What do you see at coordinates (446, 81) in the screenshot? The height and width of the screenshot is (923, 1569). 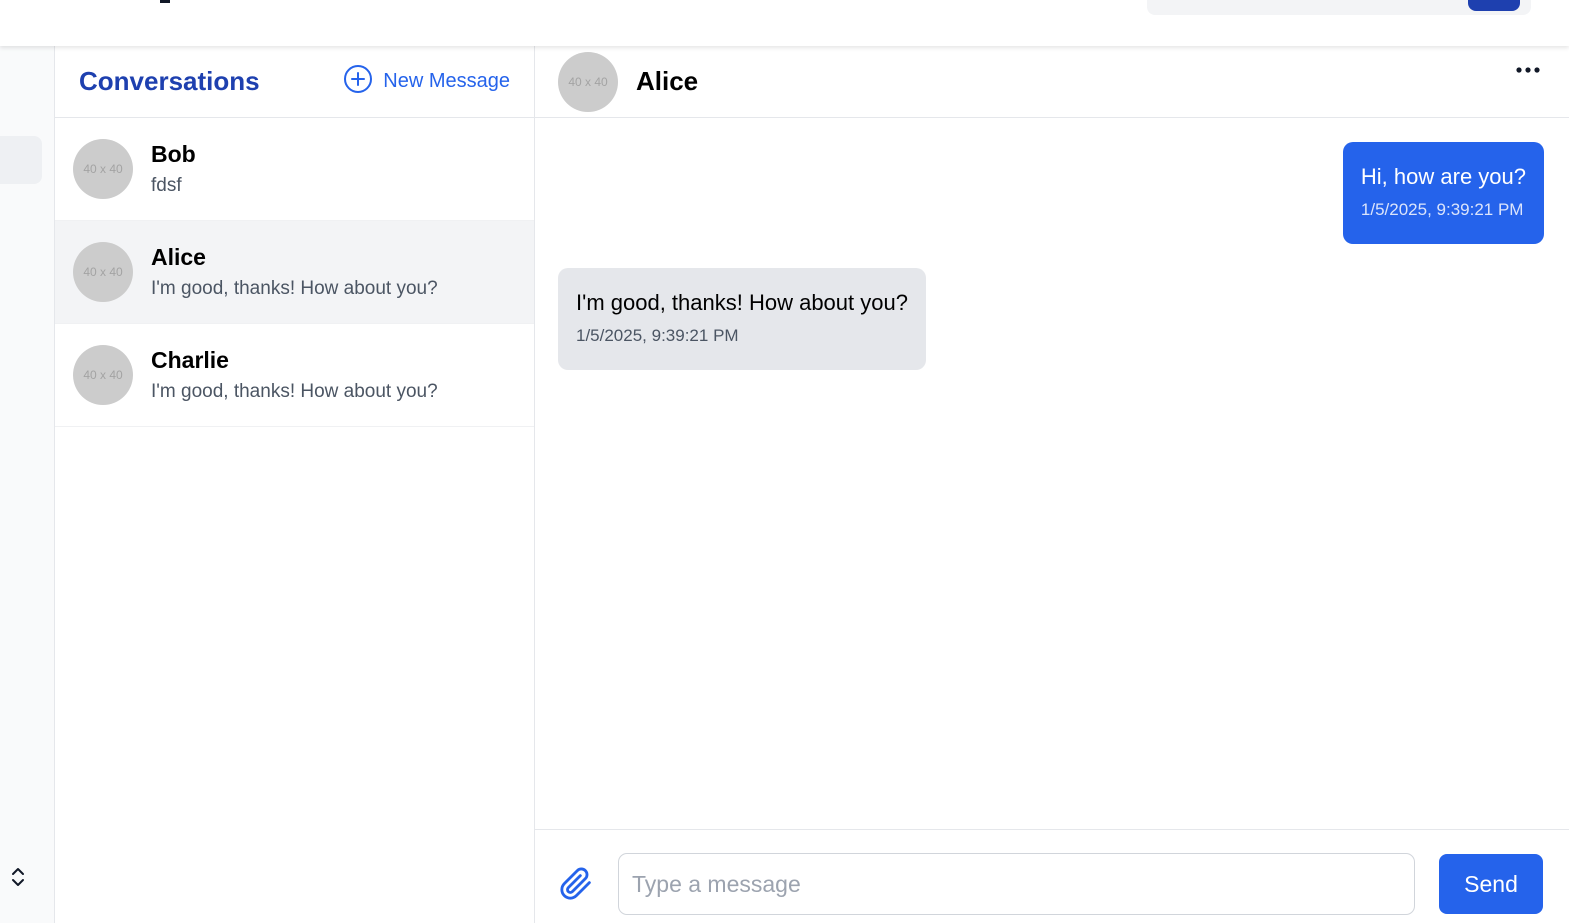 I see `new-message-label: New Message` at bounding box center [446, 81].